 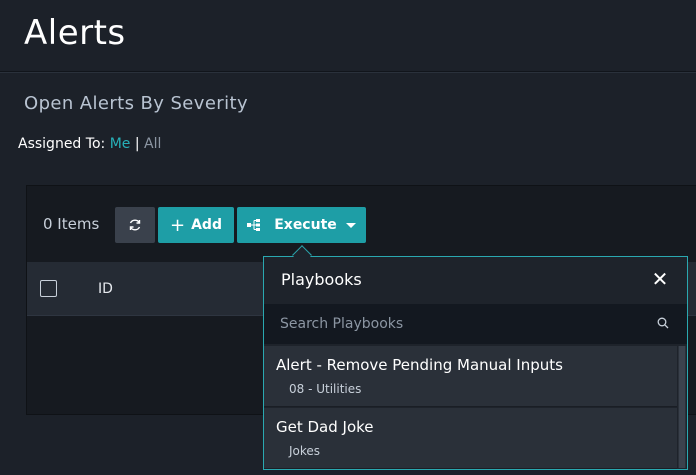 What do you see at coordinates (470, 438) in the screenshot?
I see `playbook-item: Get Dad Joke Jokes` at bounding box center [470, 438].